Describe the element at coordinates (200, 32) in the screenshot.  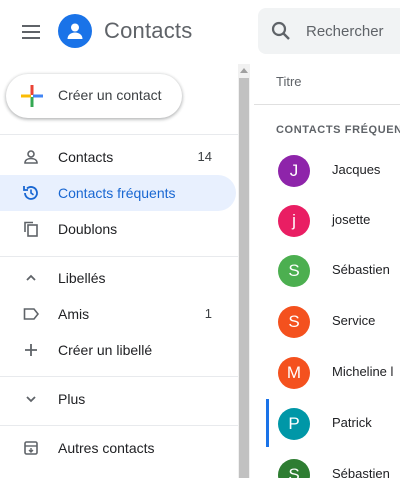
I see `app-header: Contacts` at that location.